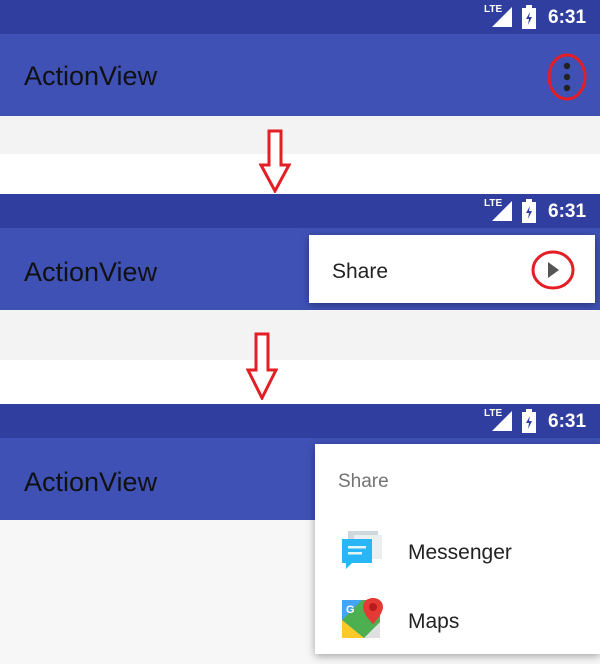 Image resolution: width=600 pixels, height=664 pixels. I want to click on submenu-header: Share, so click(363, 481).